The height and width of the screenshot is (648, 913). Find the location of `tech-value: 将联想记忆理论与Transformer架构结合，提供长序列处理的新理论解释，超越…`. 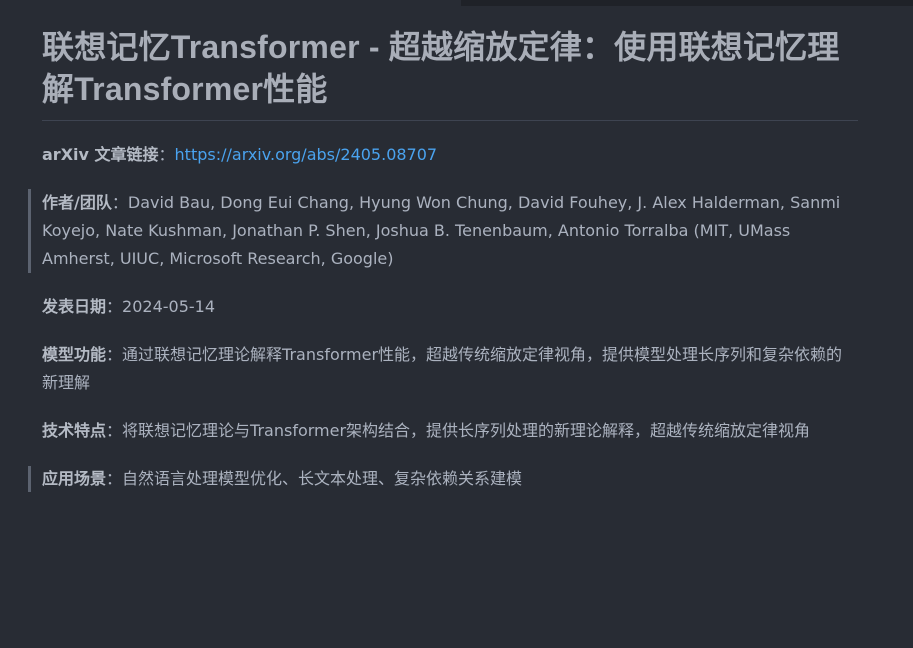

tech-value: 将联想记忆理论与Transformer架构结合，提供长序列处理的新理论解释，超越… is located at coordinates (466, 430).